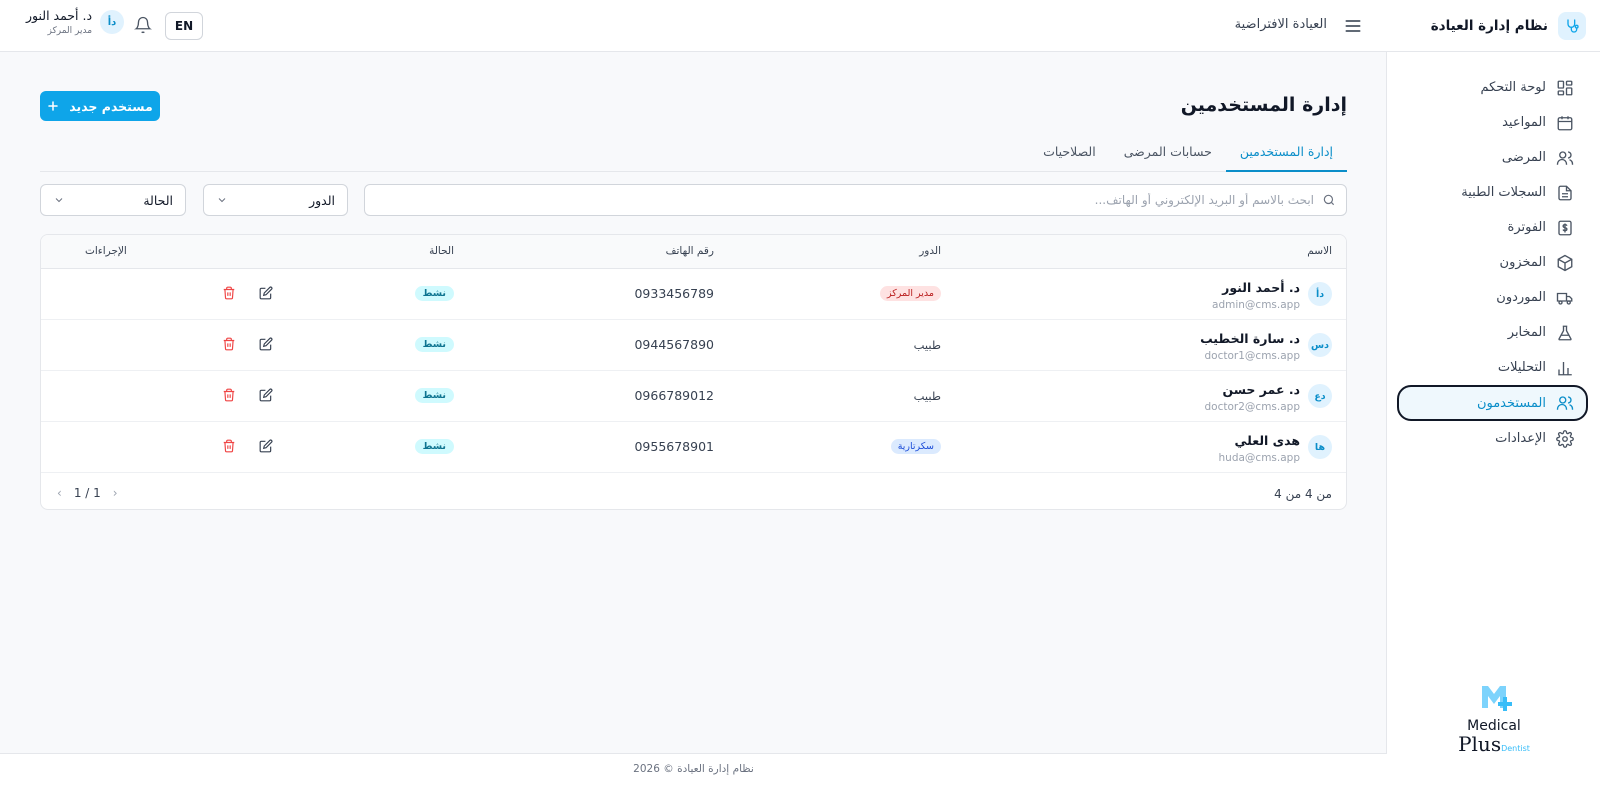 This screenshot has width=1600, height=785. I want to click on user-menu: دأ د. أحمد النور مدير المركز, so click(75, 22).